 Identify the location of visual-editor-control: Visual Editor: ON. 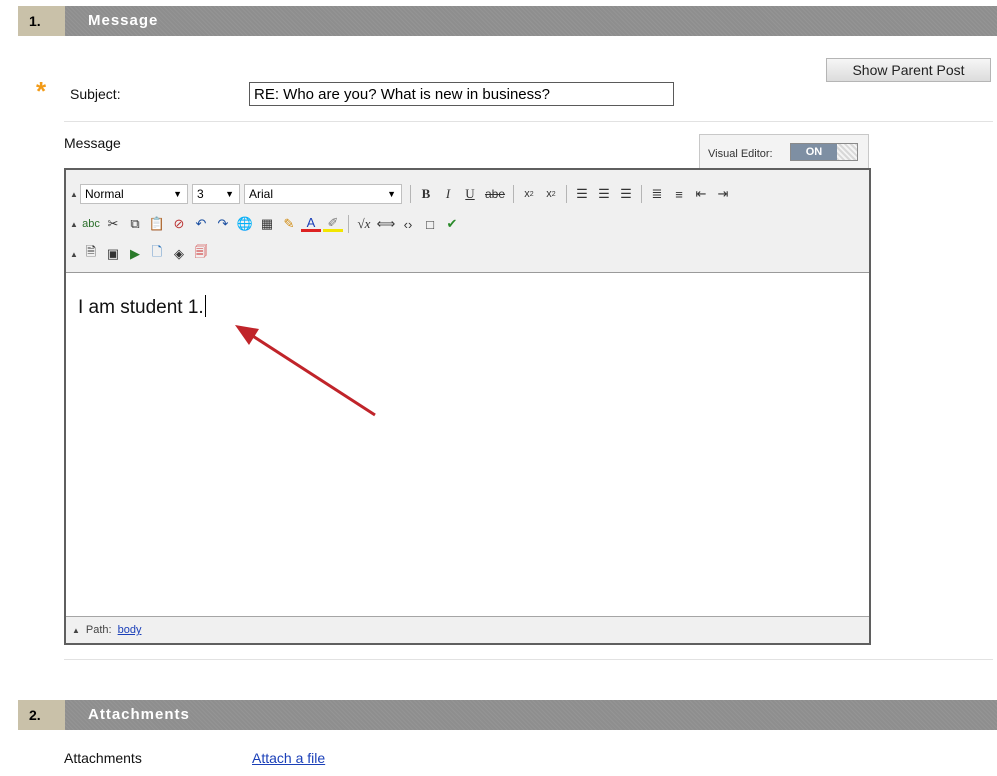
(784, 151).